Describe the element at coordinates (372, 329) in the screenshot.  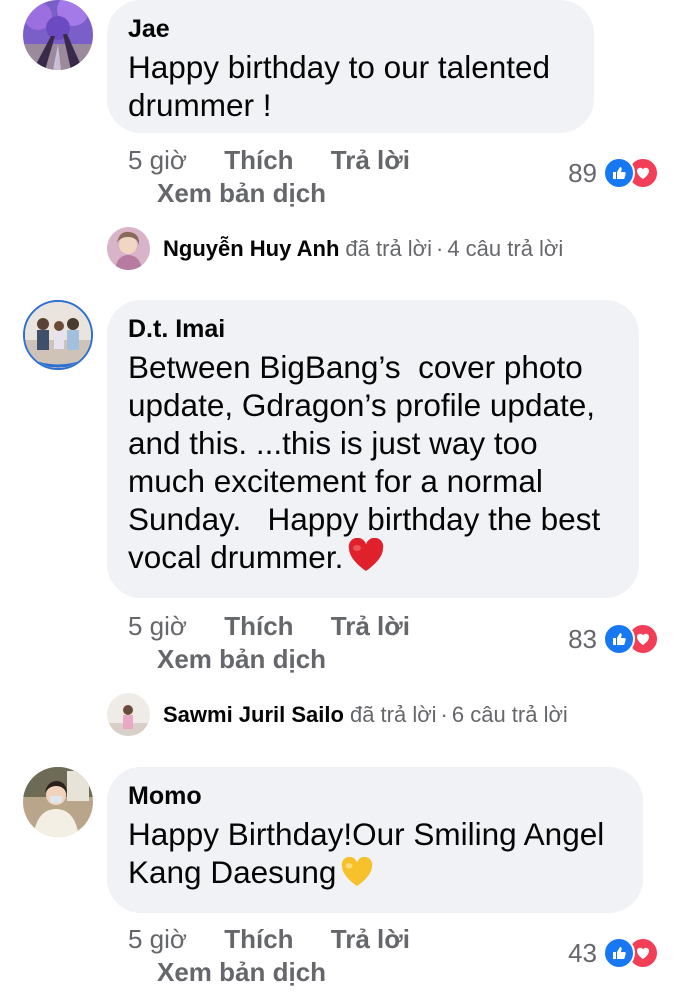
I see `comment-author: D.t. Imai` at that location.